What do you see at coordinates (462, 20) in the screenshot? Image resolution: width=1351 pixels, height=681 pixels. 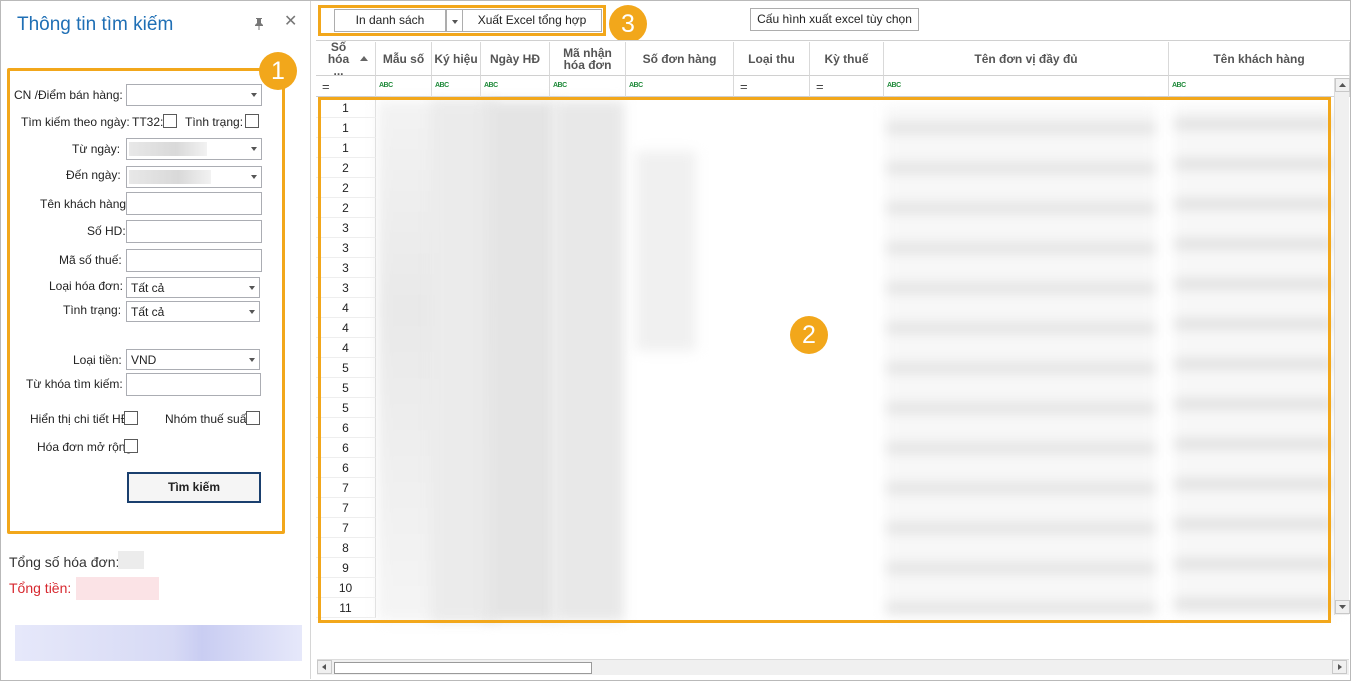 I see `toolbar-highlight` at bounding box center [462, 20].